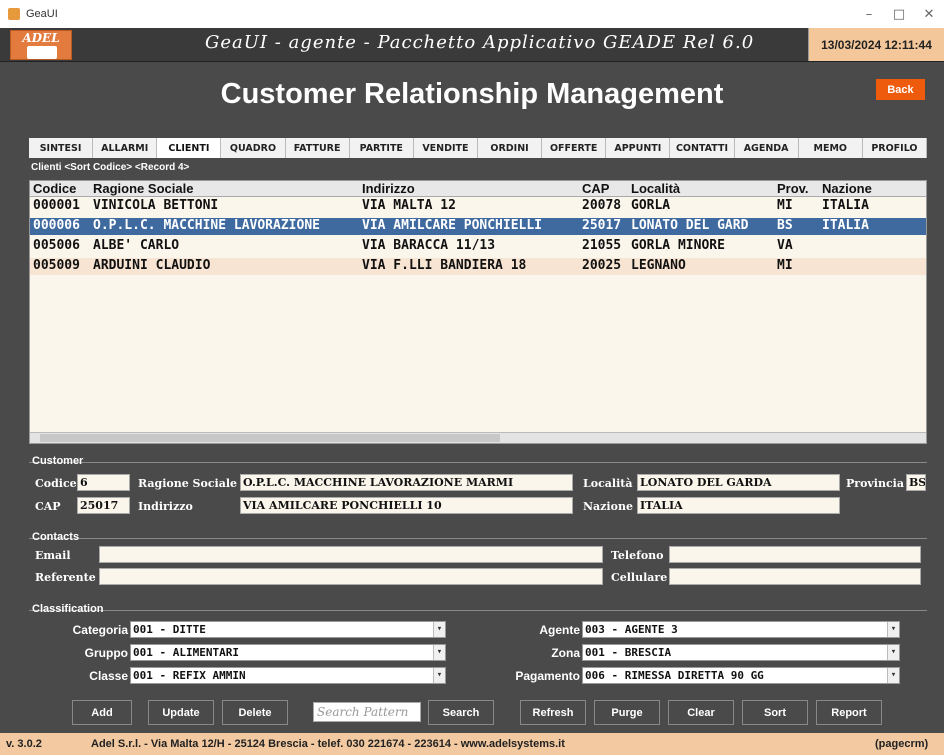 This screenshot has width=944, height=755. I want to click on tab-contatti: CONTATTI, so click(702, 148).